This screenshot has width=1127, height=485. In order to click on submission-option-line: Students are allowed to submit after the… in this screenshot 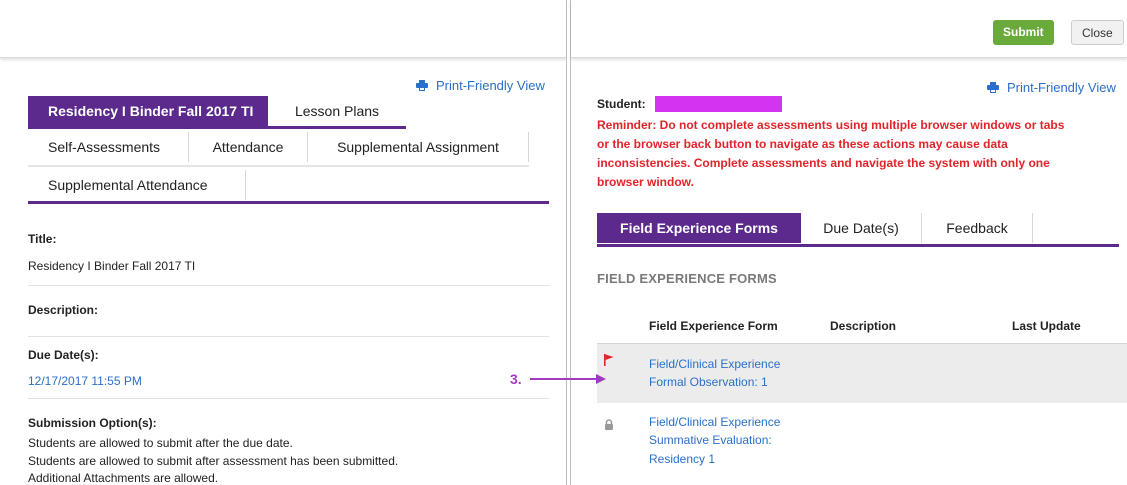, I will do `click(160, 443)`.